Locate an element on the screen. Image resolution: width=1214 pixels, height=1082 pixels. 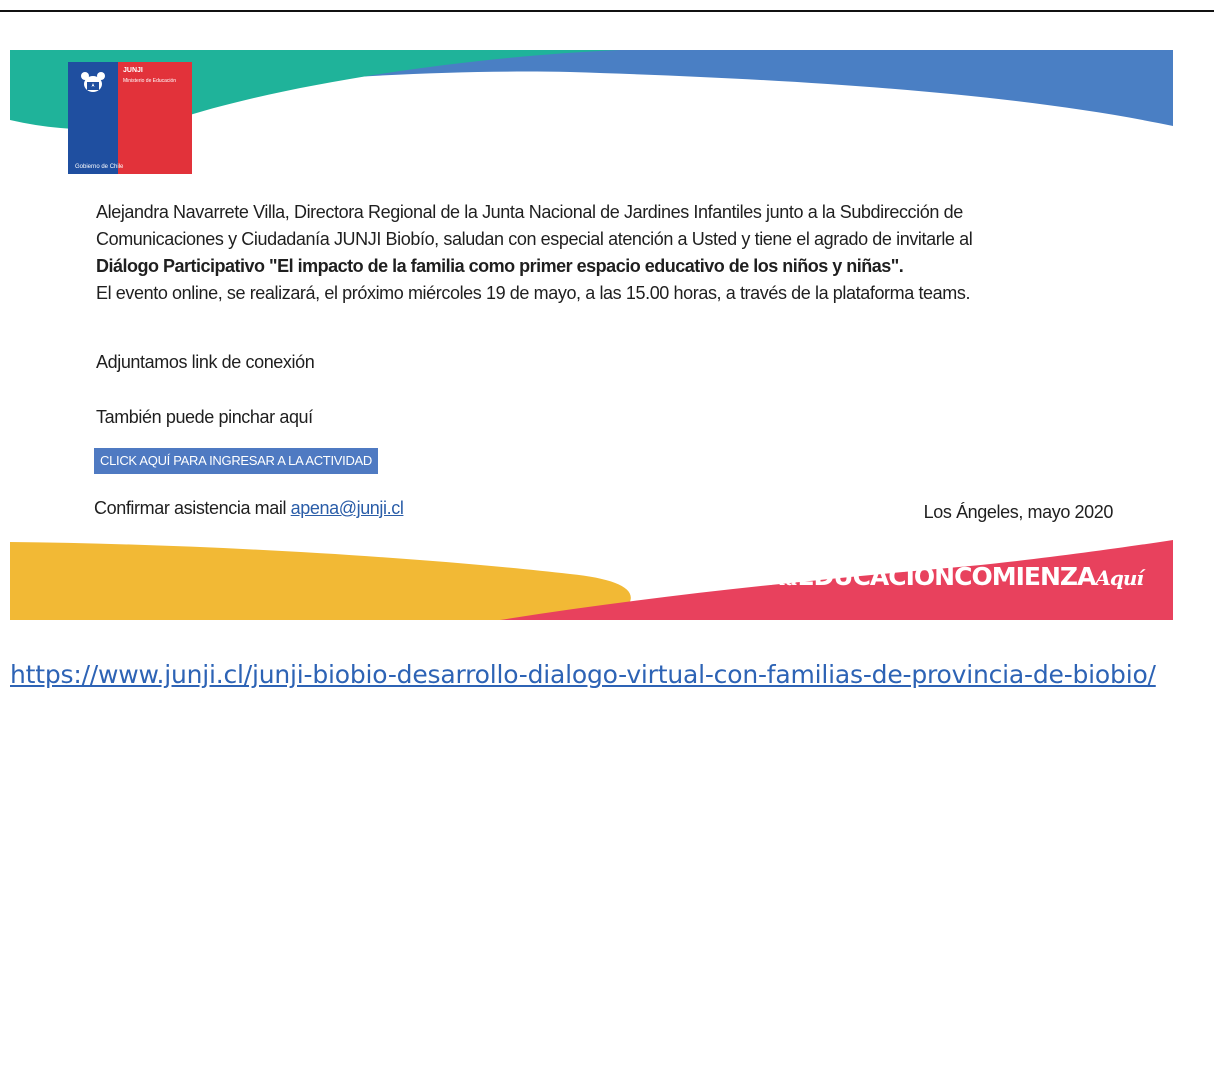
also-click-note: También puede pinchar aquí is located at coordinates (204, 417).